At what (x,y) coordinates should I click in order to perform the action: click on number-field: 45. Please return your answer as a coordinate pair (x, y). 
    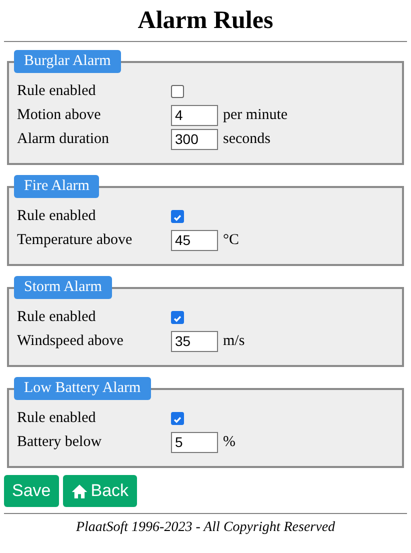
    Looking at the image, I should click on (194, 240).